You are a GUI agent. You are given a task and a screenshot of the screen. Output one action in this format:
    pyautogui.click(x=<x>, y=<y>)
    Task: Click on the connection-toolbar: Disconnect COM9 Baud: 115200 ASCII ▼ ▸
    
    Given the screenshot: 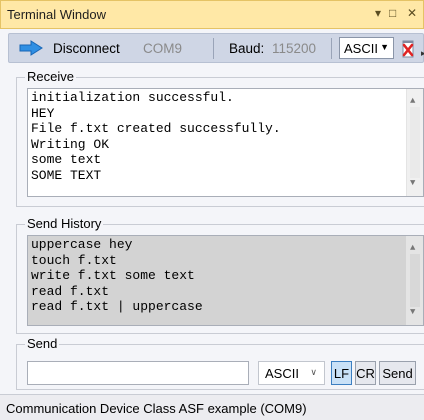 What is the action you would take?
    pyautogui.click(x=216, y=48)
    